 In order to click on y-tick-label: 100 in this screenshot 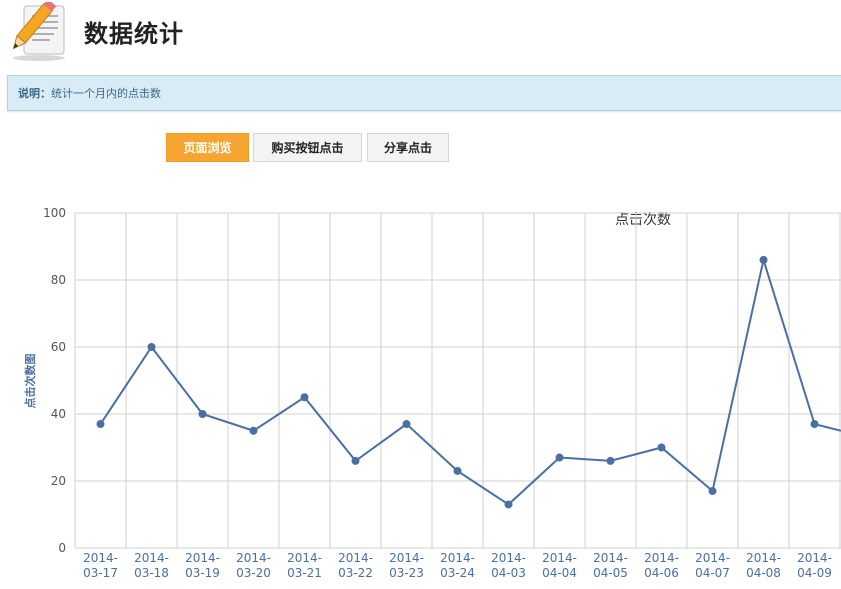, I will do `click(54, 213)`.